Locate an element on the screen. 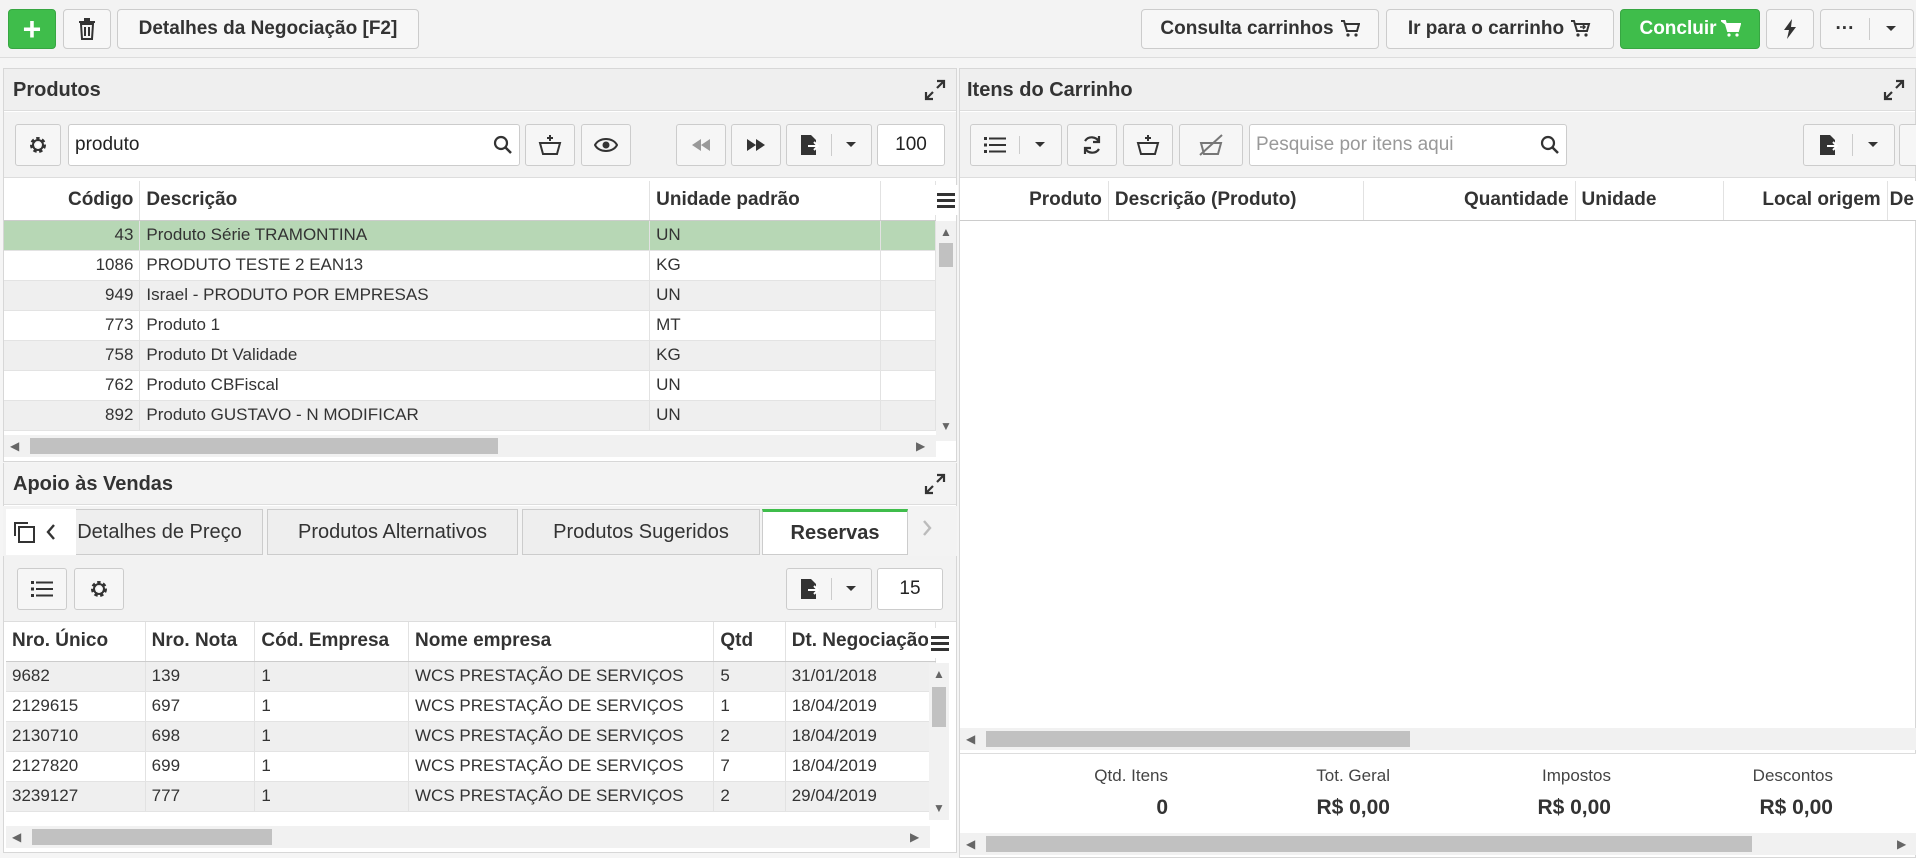  table-row: 758 Produto Dt Validade KG is located at coordinates (470, 355).